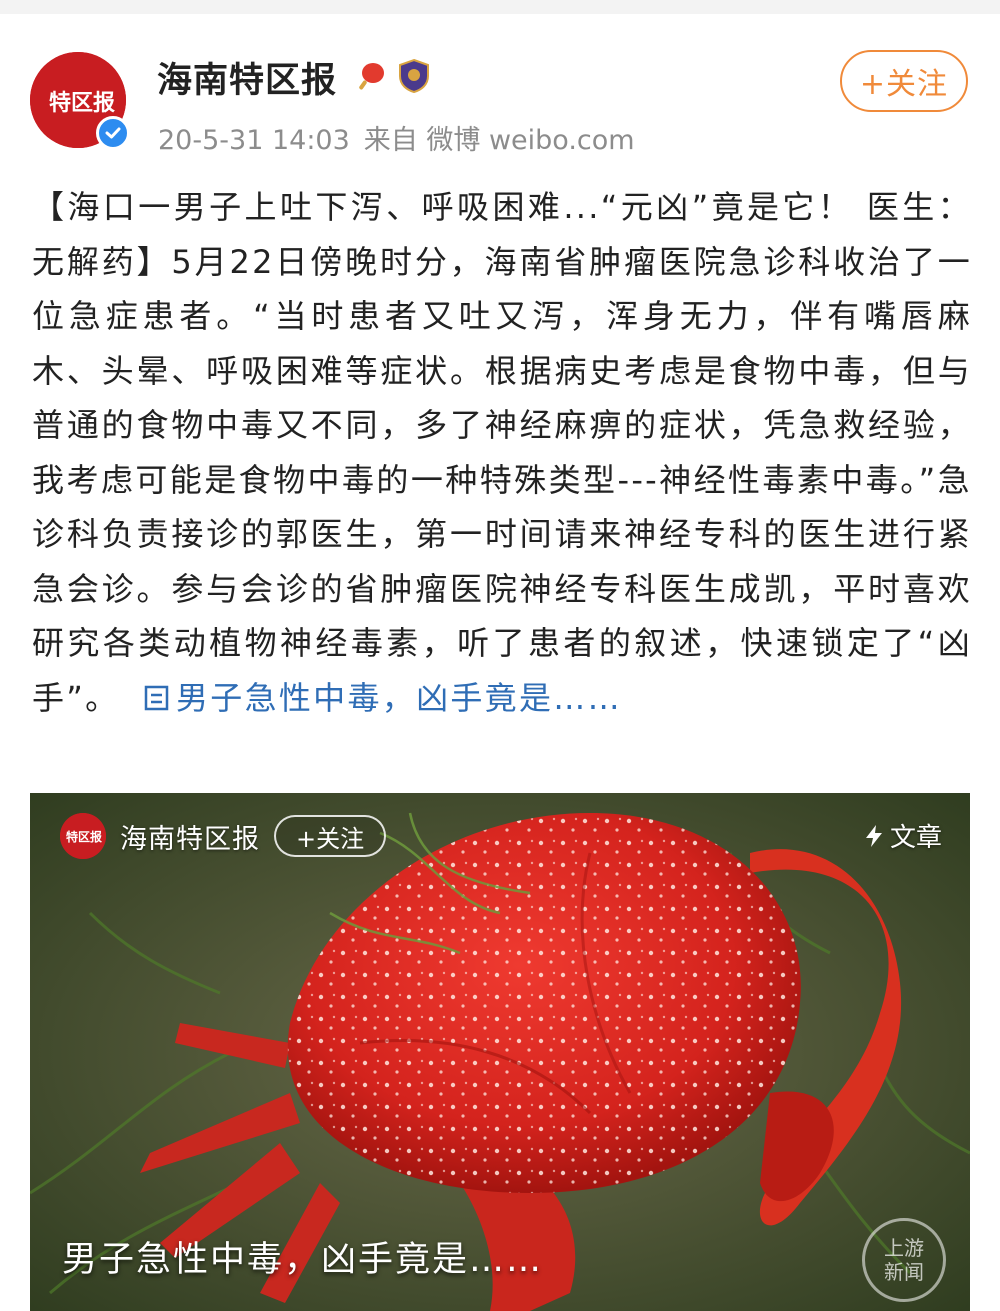 The image size is (1000, 1311). I want to click on timestamp: 20-5-31 14:03, so click(254, 140).